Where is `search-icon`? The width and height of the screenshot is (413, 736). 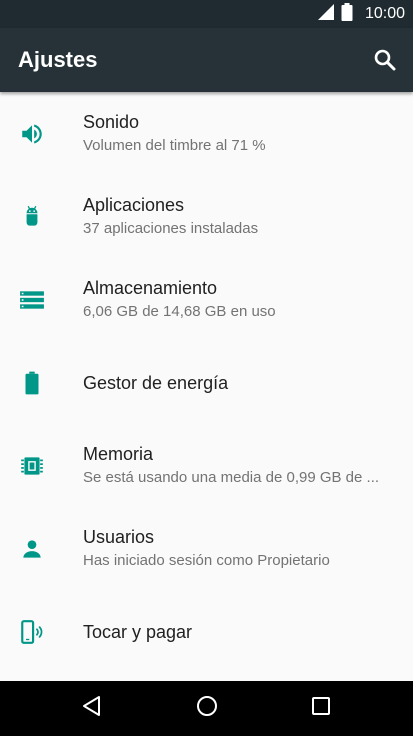 search-icon is located at coordinates (385, 63).